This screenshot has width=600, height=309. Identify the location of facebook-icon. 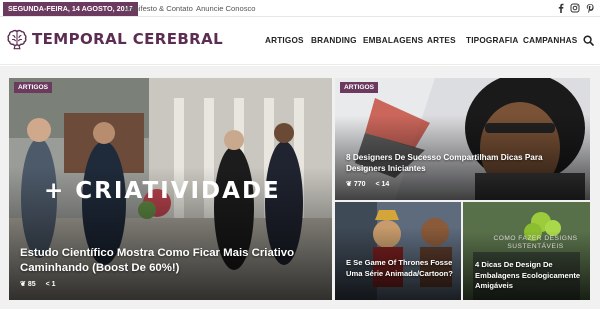
(561, 8).